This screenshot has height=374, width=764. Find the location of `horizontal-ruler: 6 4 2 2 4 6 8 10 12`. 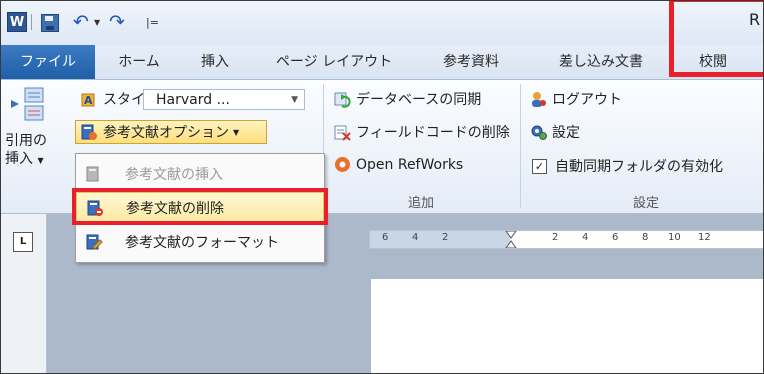

horizontal-ruler: 6 4 2 2 4 6 8 10 12 is located at coordinates (566, 239).